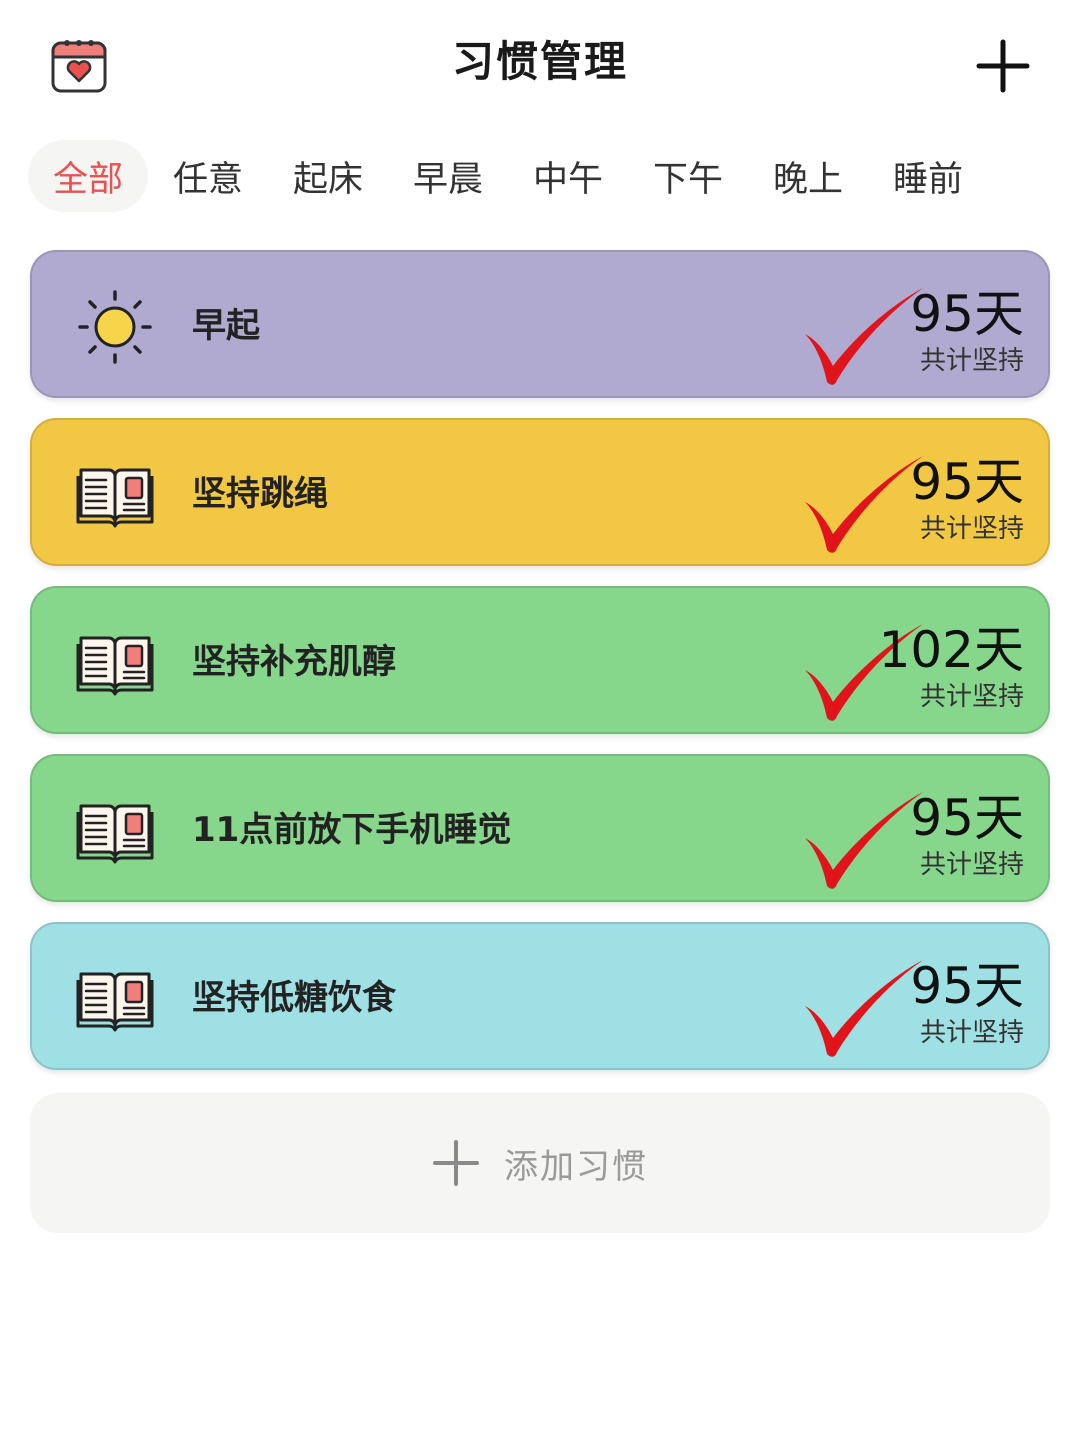 This screenshot has width=1080, height=1440. I want to click on habit-name: 早起, so click(226, 326).